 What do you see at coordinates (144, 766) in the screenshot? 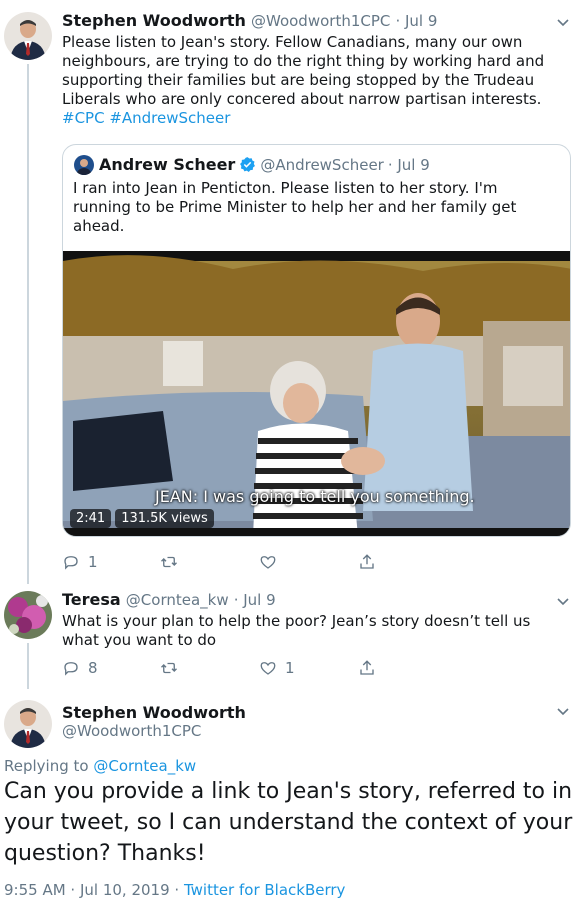
I see `replying-to-link: @Corntea_kw` at bounding box center [144, 766].